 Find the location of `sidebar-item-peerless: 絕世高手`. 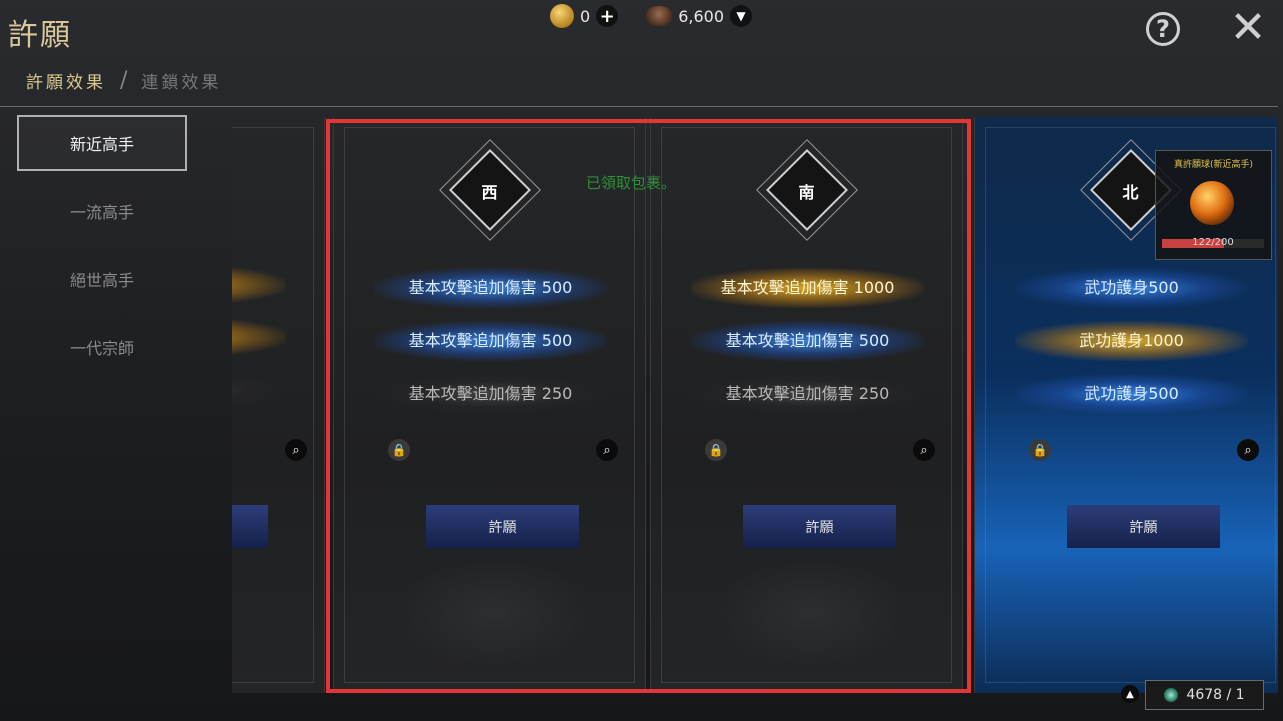

sidebar-item-peerless: 絕世高手 is located at coordinates (102, 279).